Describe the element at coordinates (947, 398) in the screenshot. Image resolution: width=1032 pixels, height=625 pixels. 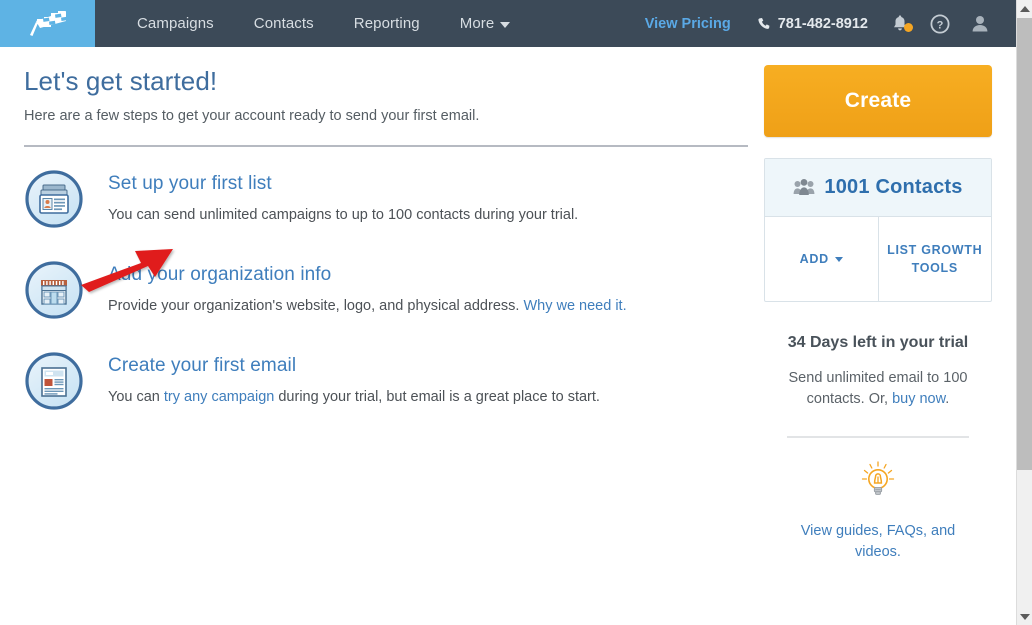
I see `trial-description-text-tail: .` at that location.